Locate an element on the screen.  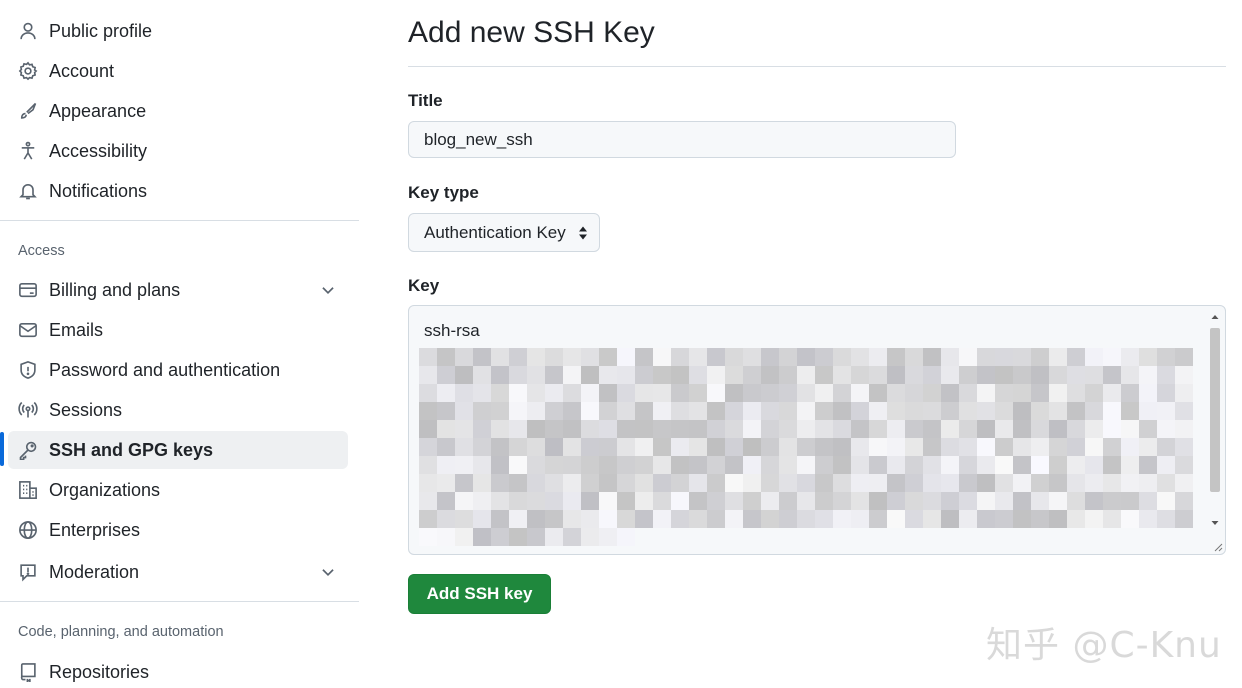
sidebar-item-label: Account is located at coordinates (82, 70).